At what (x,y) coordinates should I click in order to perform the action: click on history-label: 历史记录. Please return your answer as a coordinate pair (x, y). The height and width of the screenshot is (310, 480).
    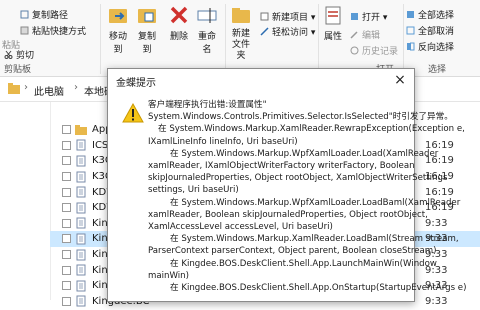
    Looking at the image, I should click on (380, 52).